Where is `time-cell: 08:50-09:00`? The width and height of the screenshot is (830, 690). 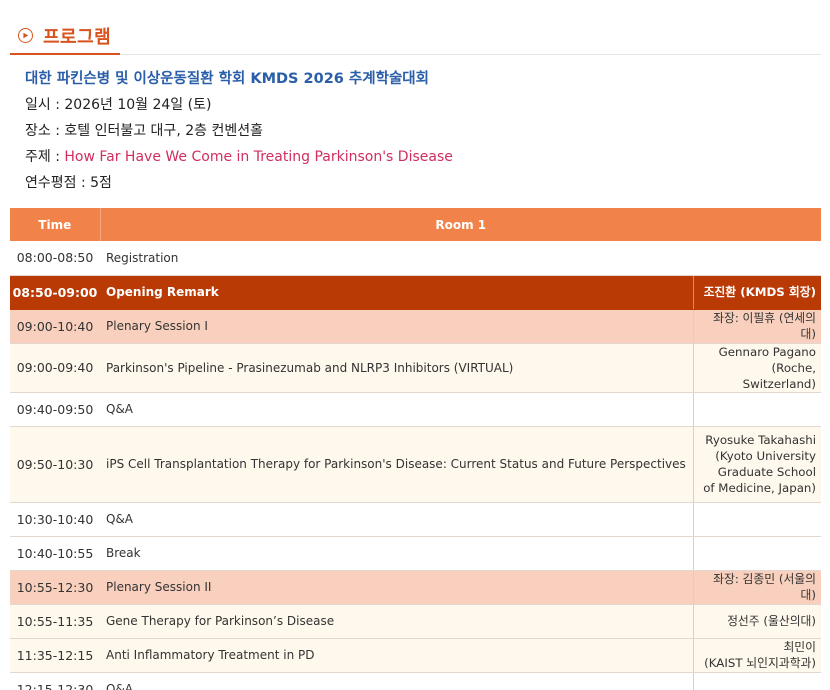 time-cell: 08:50-09:00 is located at coordinates (55, 292).